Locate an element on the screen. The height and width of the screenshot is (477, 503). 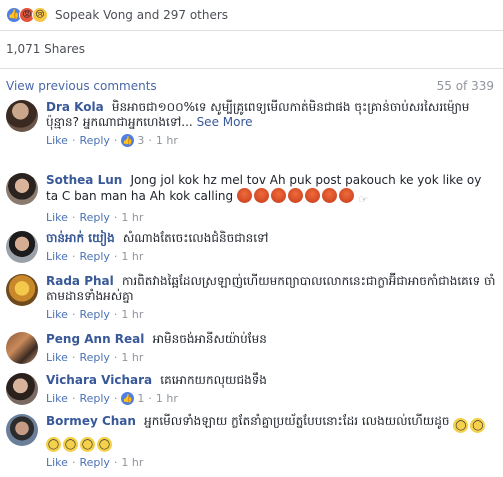
comment-author: ចាន់អាក់ យៀង is located at coordinates (82, 238).